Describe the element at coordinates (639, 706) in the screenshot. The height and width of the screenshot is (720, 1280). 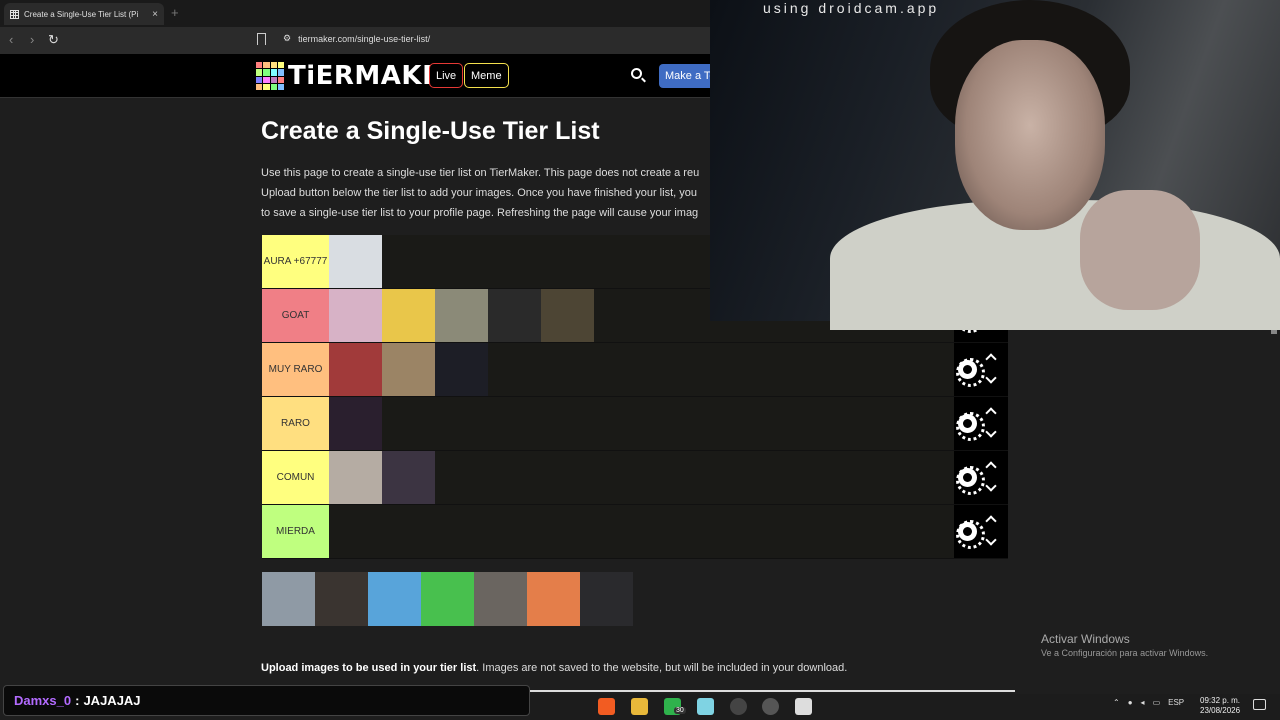
I see `file-explorer-icon` at that location.